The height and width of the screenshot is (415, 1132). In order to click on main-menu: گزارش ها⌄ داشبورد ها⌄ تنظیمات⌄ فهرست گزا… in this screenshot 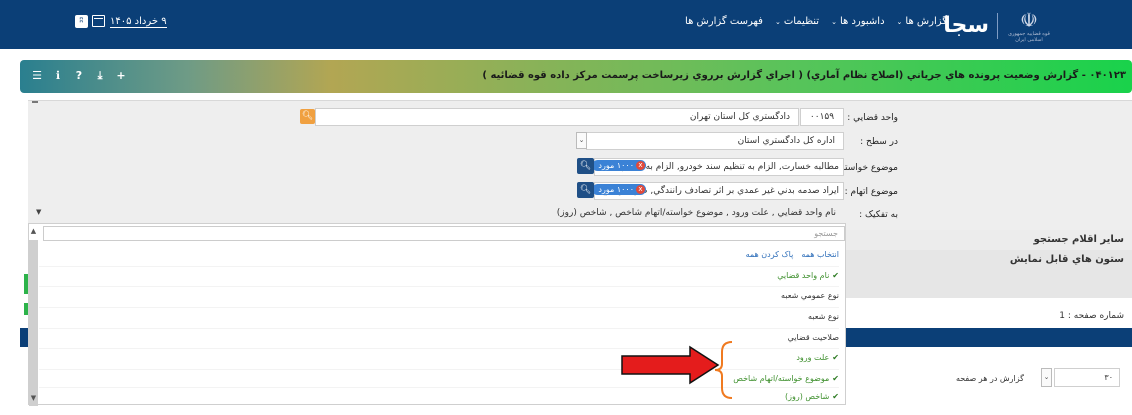, I will do `click(816, 21)`.